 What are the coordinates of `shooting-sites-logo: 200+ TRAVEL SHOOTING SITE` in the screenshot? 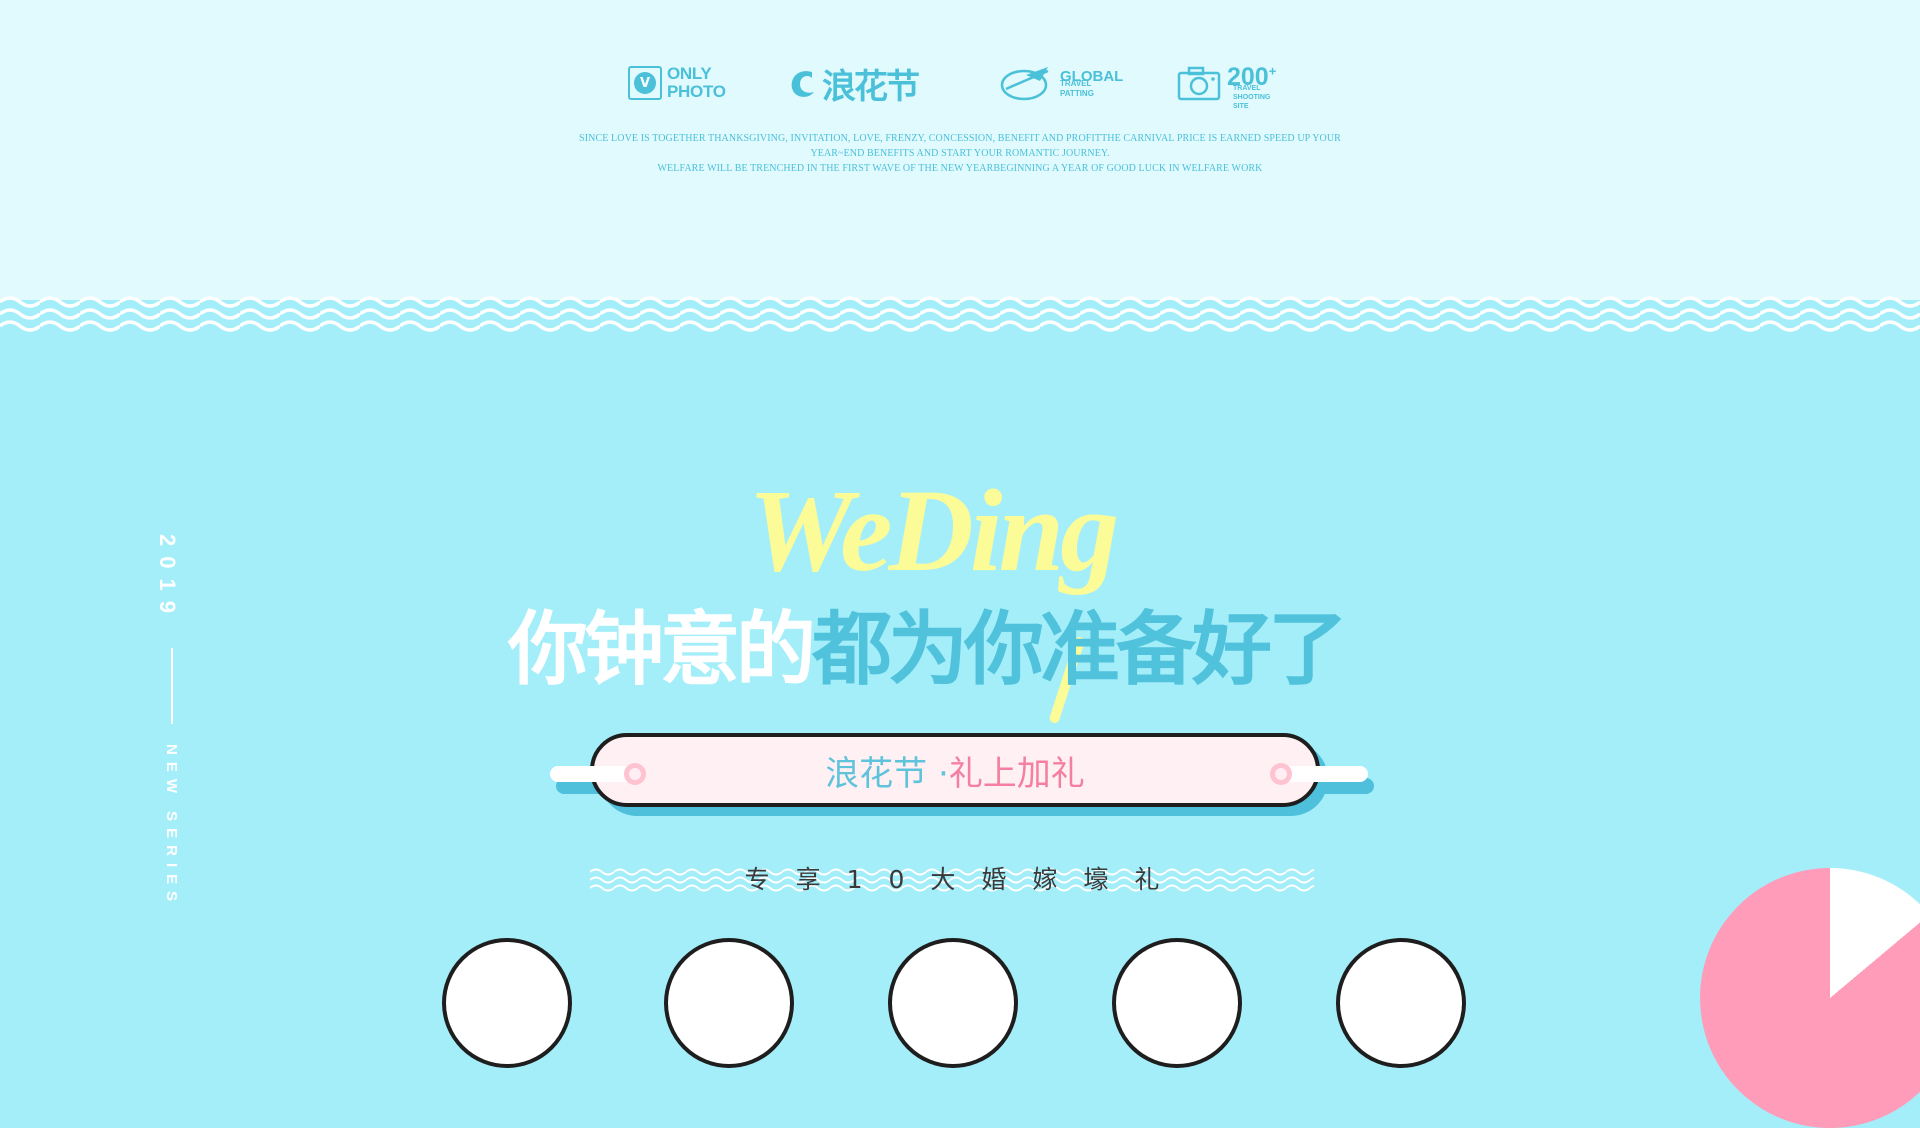 It's located at (1227, 85).